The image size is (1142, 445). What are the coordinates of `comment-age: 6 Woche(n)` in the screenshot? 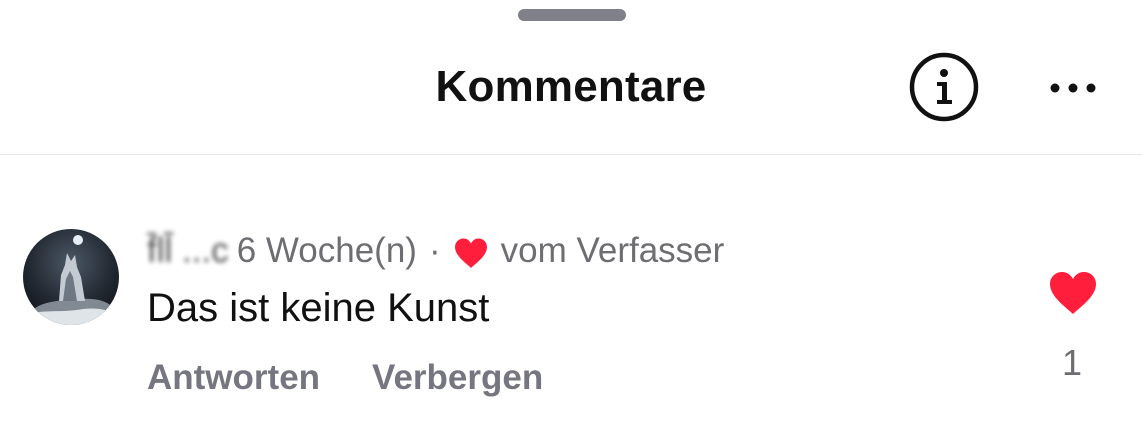 It's located at (326, 250).